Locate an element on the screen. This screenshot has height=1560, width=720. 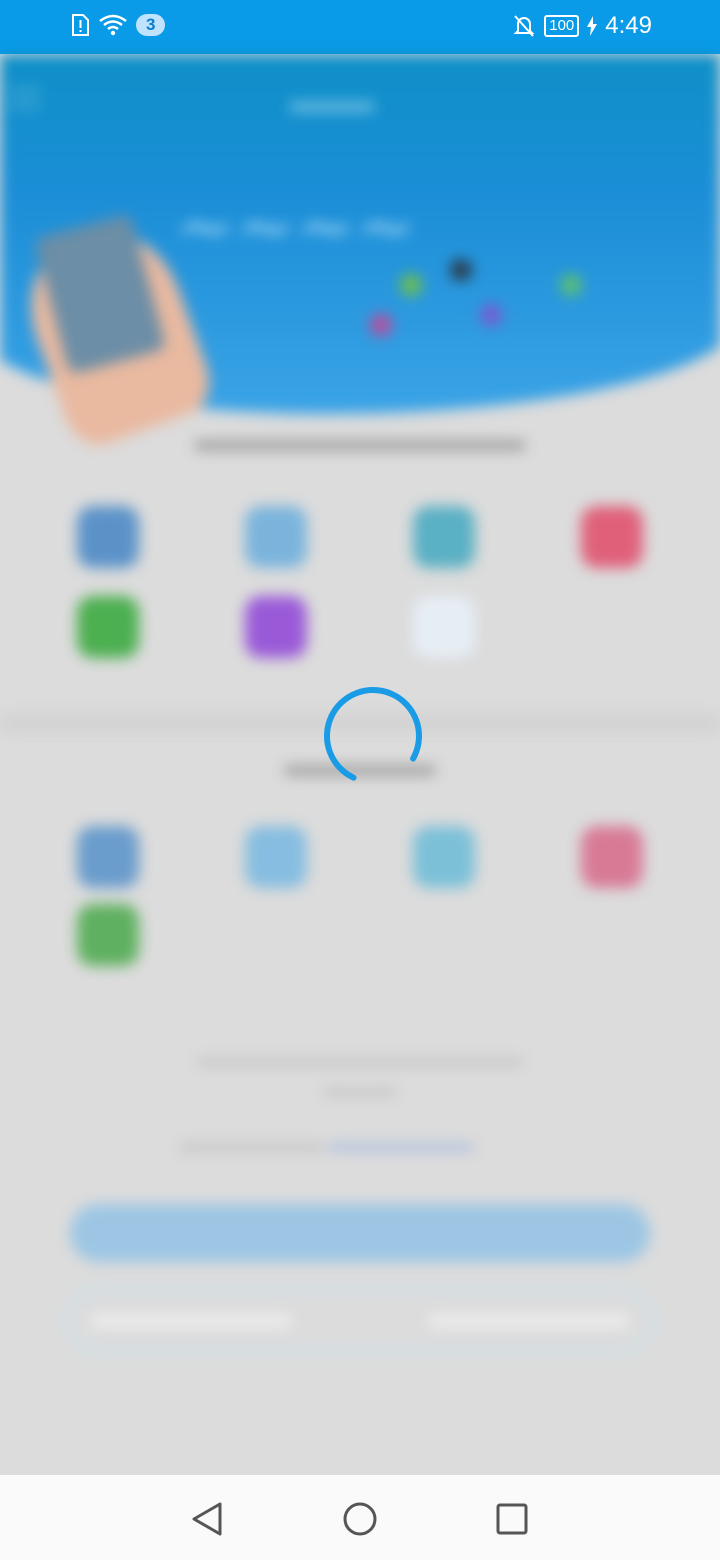
recent-apps-icon is located at coordinates (512, 1519).